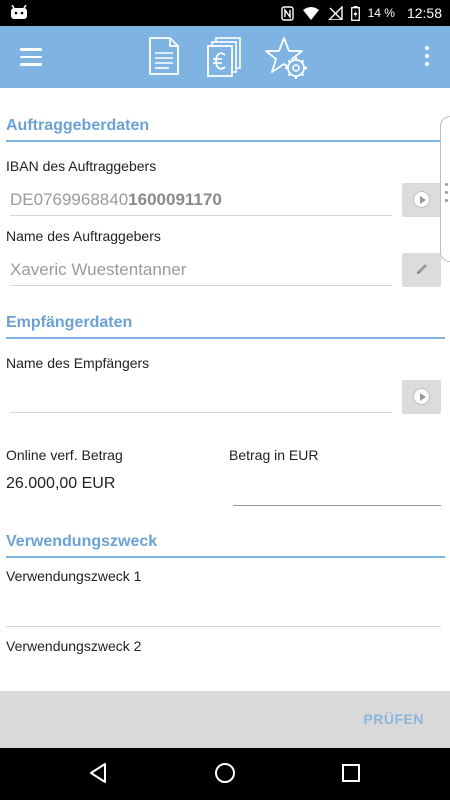 The width and height of the screenshot is (450, 800). Describe the element at coordinates (445, 189) in the screenshot. I see `side-drawer-handle` at that location.